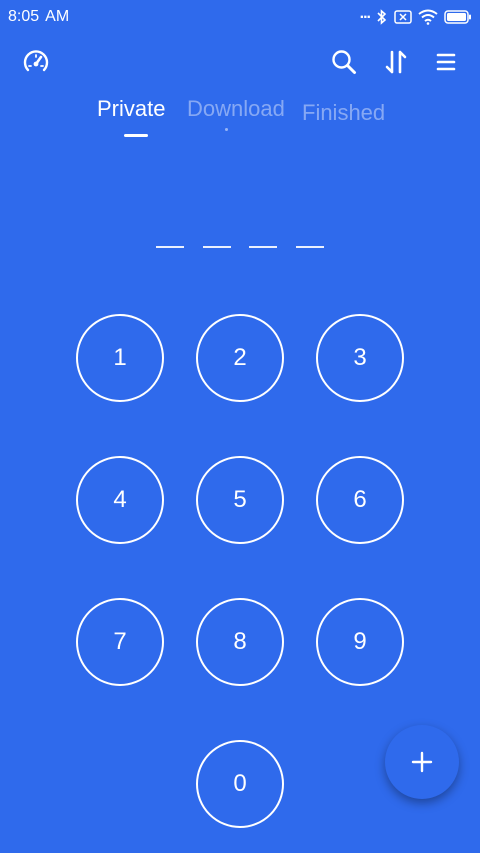 The height and width of the screenshot is (853, 480). Describe the element at coordinates (240, 500) in the screenshot. I see `key-5: 5` at that location.